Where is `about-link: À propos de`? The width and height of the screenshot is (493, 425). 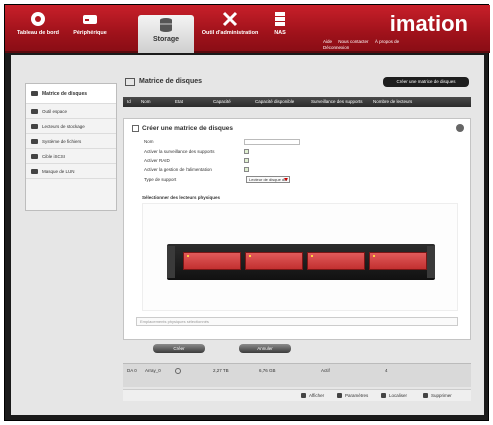 about-link: À propos de is located at coordinates (387, 41).